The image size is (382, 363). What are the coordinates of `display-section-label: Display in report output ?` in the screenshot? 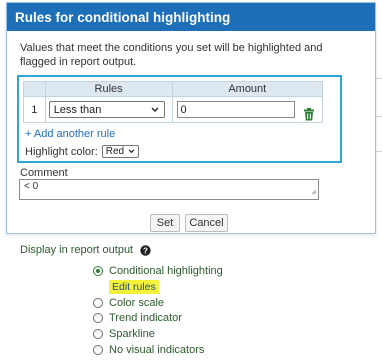 It's located at (85, 250).